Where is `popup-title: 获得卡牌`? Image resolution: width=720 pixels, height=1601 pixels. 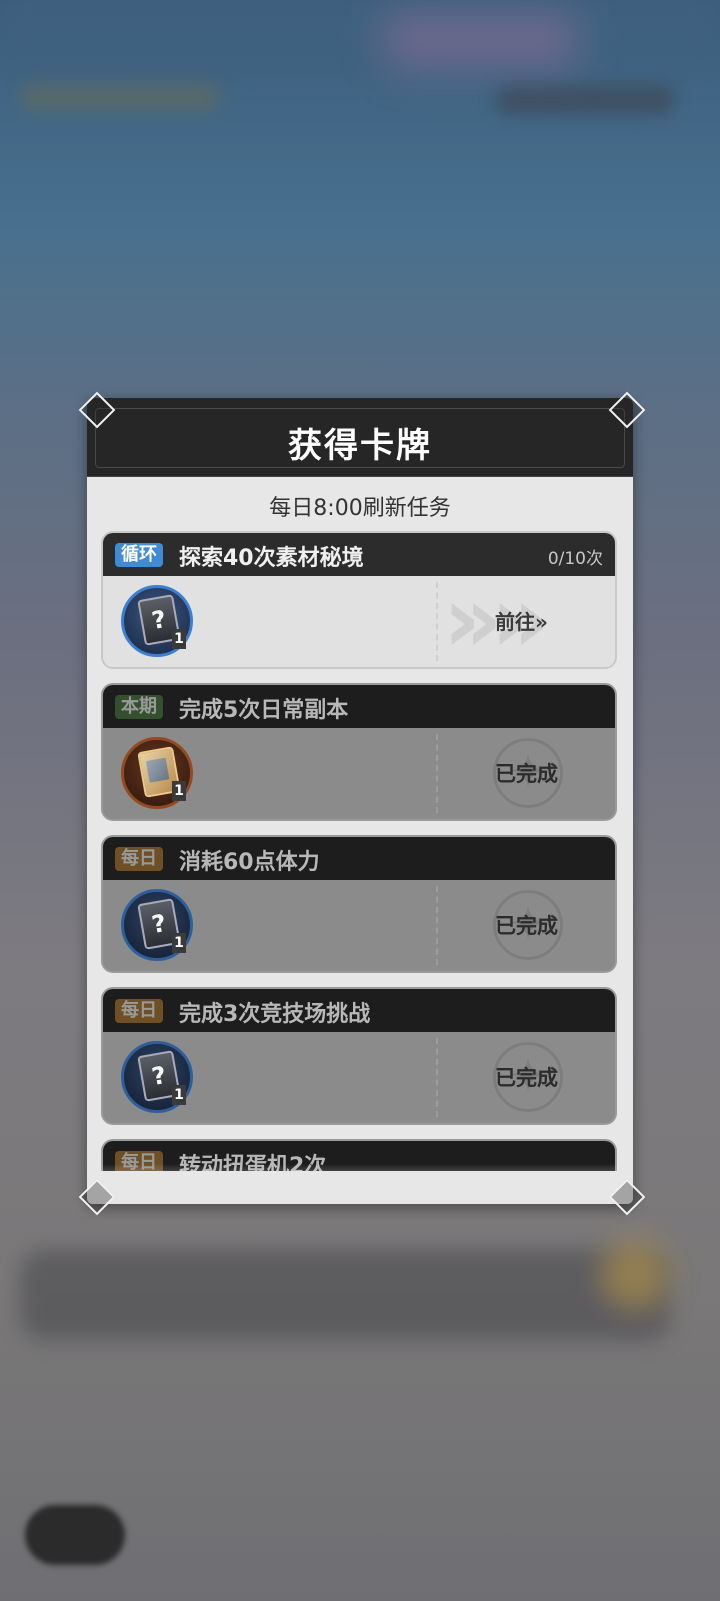 popup-title: 获得卡牌 is located at coordinates (360, 446).